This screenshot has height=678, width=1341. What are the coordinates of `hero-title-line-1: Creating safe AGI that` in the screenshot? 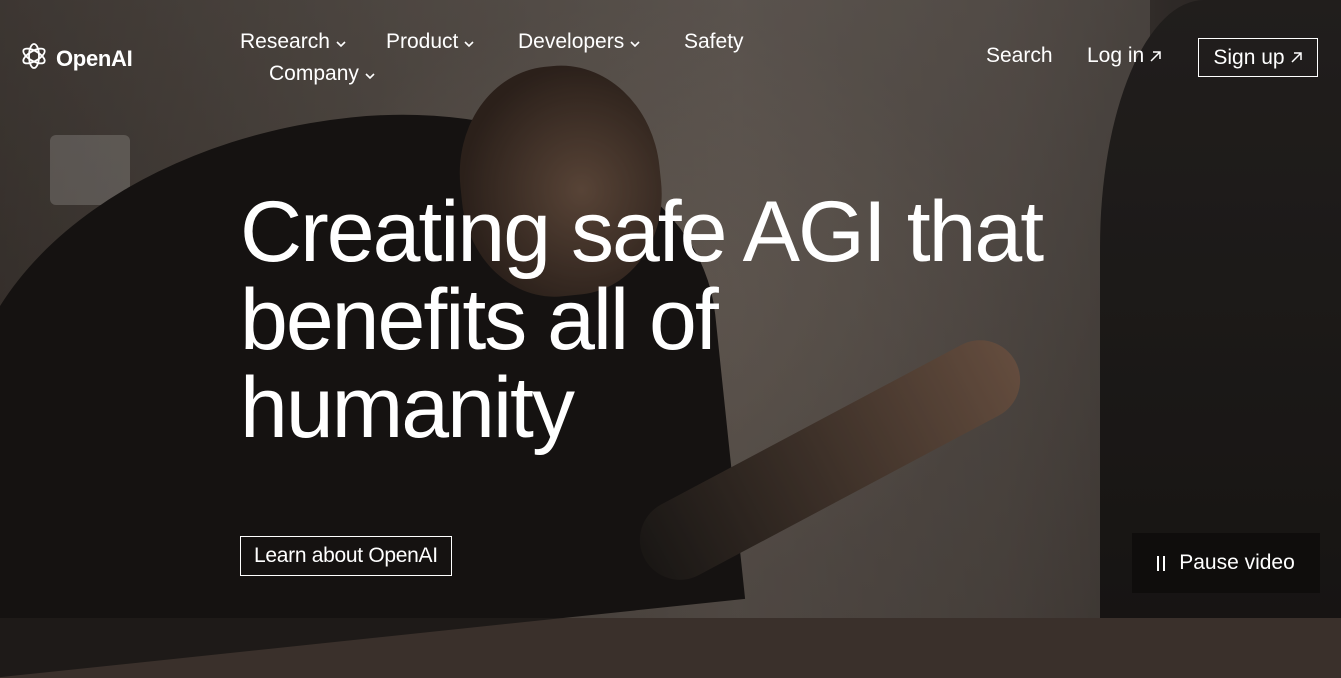 It's located at (642, 232).